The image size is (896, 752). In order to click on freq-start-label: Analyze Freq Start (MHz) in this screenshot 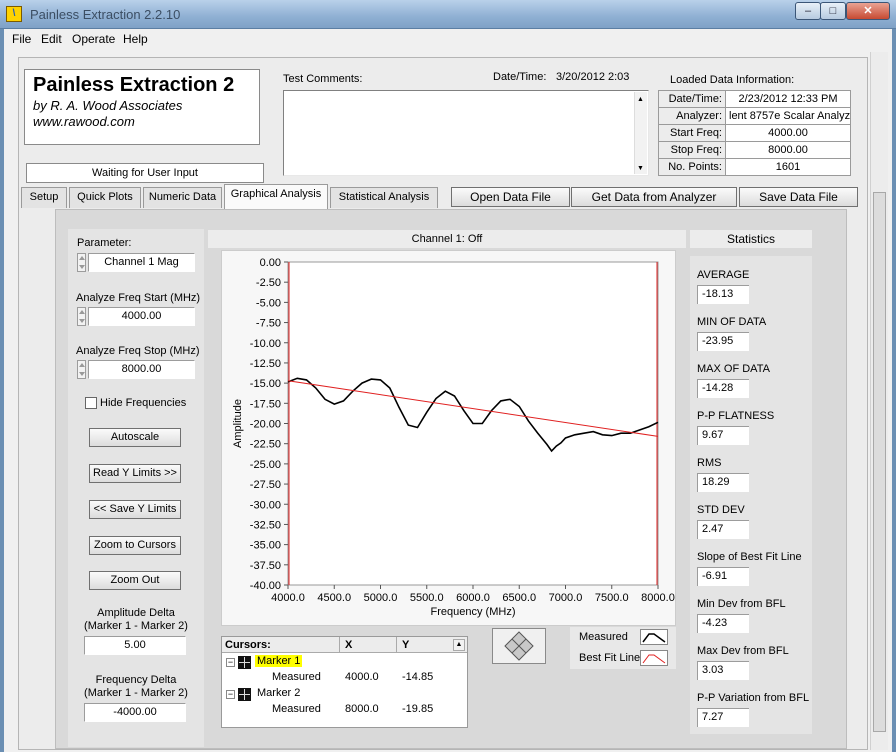, I will do `click(138, 298)`.